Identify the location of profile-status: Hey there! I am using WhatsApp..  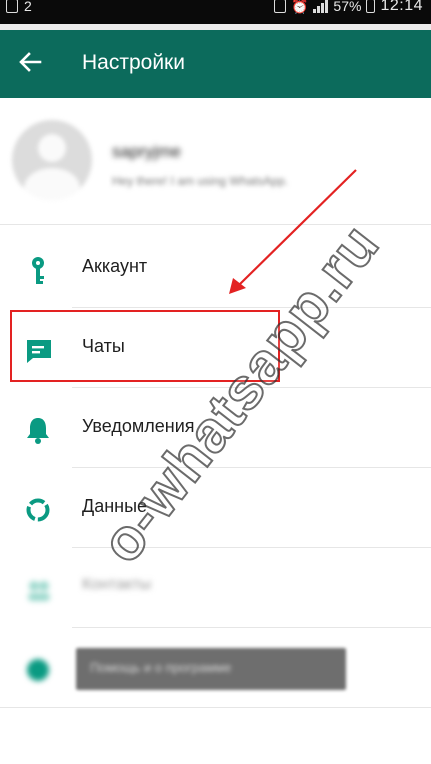
(200, 181).